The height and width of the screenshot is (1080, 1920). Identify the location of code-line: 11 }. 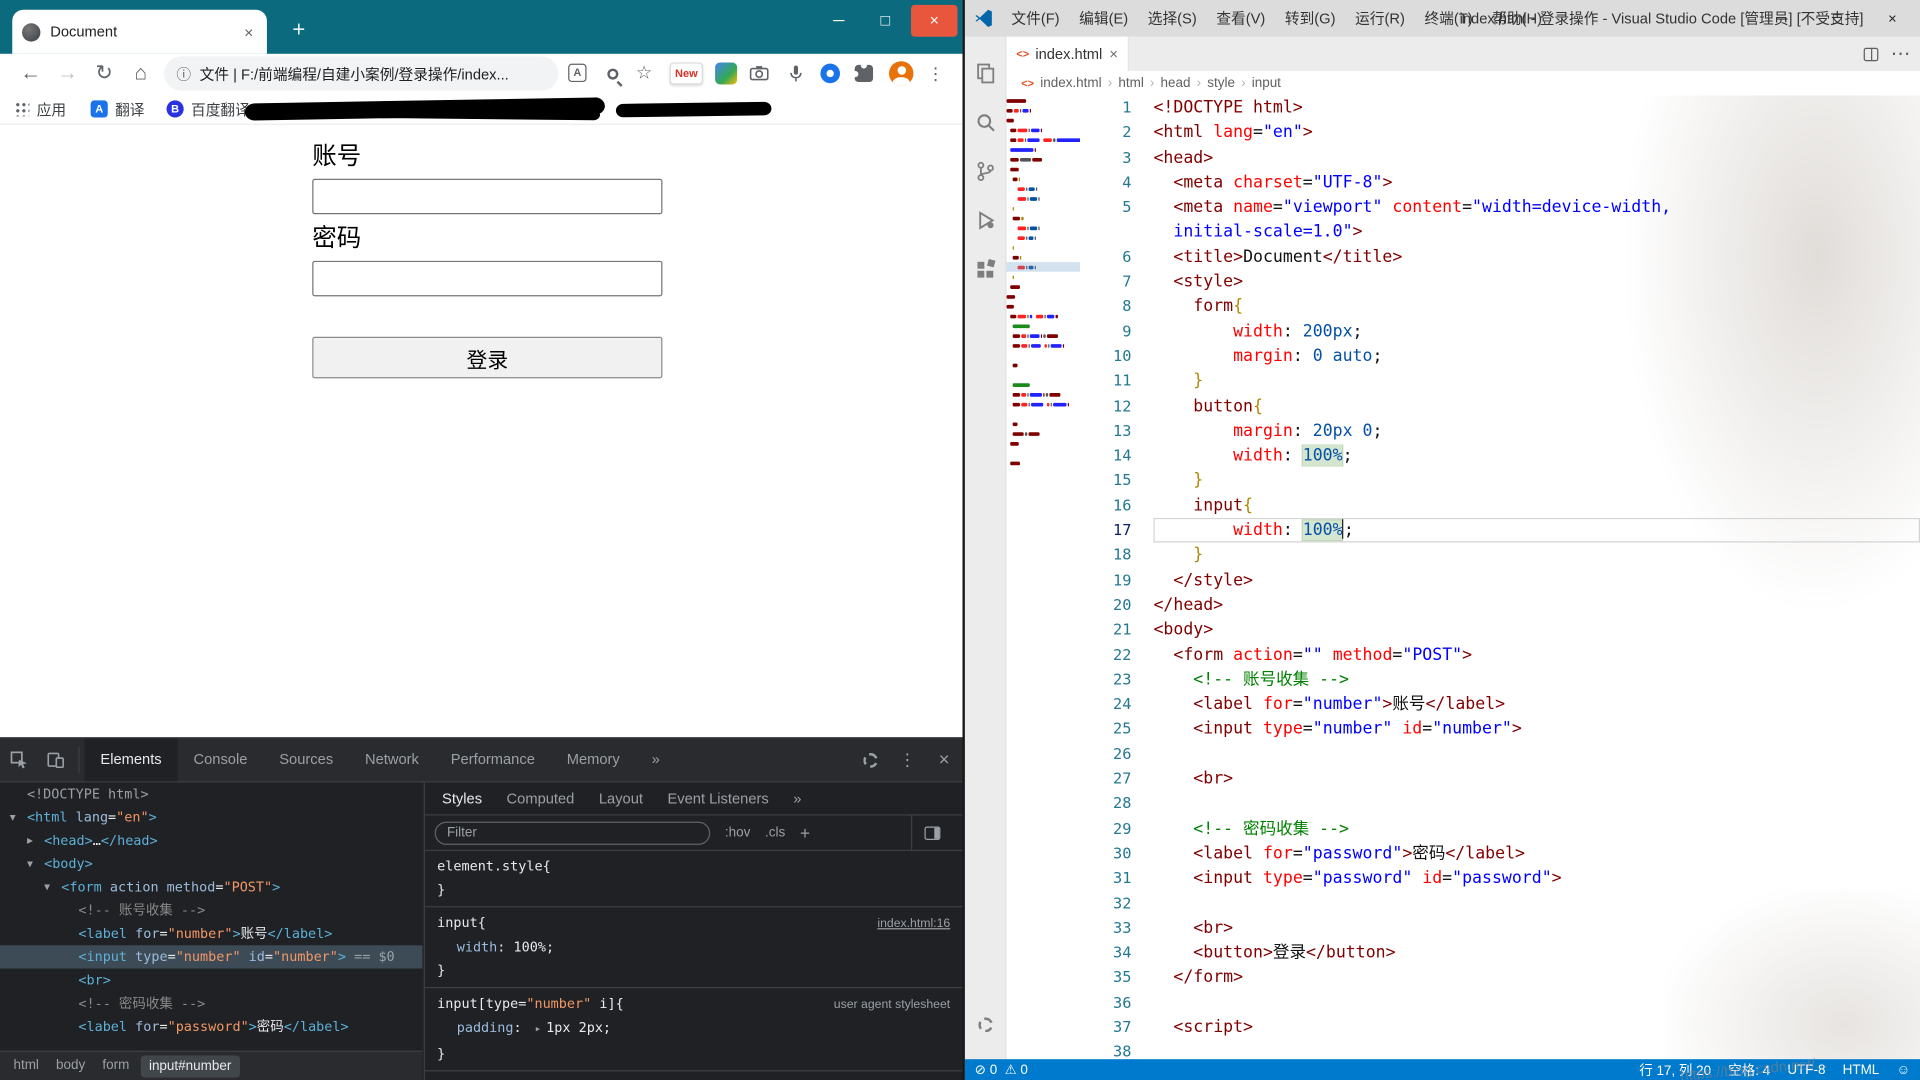
(1501, 381).